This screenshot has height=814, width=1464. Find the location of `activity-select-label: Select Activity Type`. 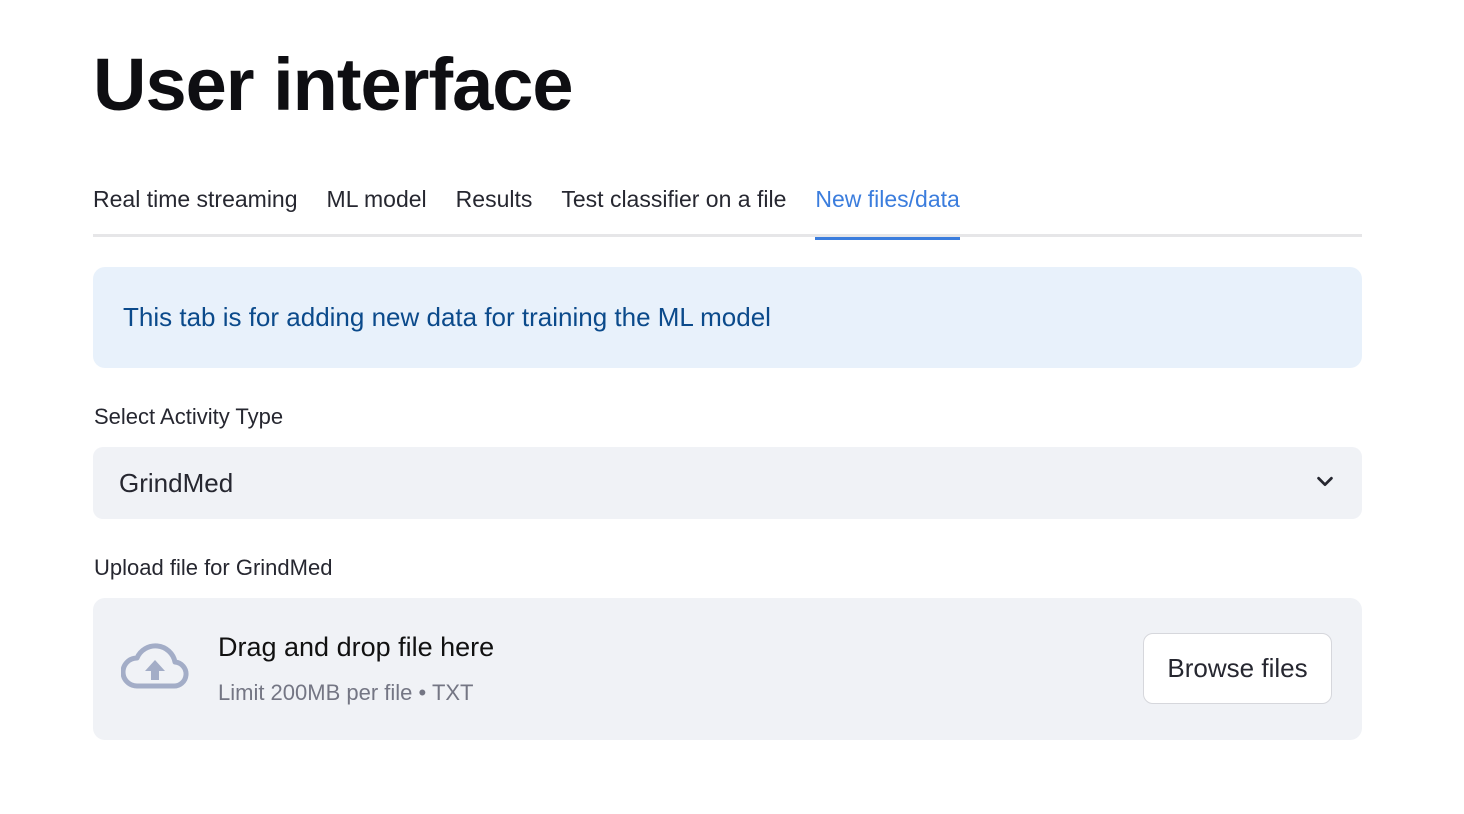

activity-select-label: Select Activity Type is located at coordinates (189, 416).